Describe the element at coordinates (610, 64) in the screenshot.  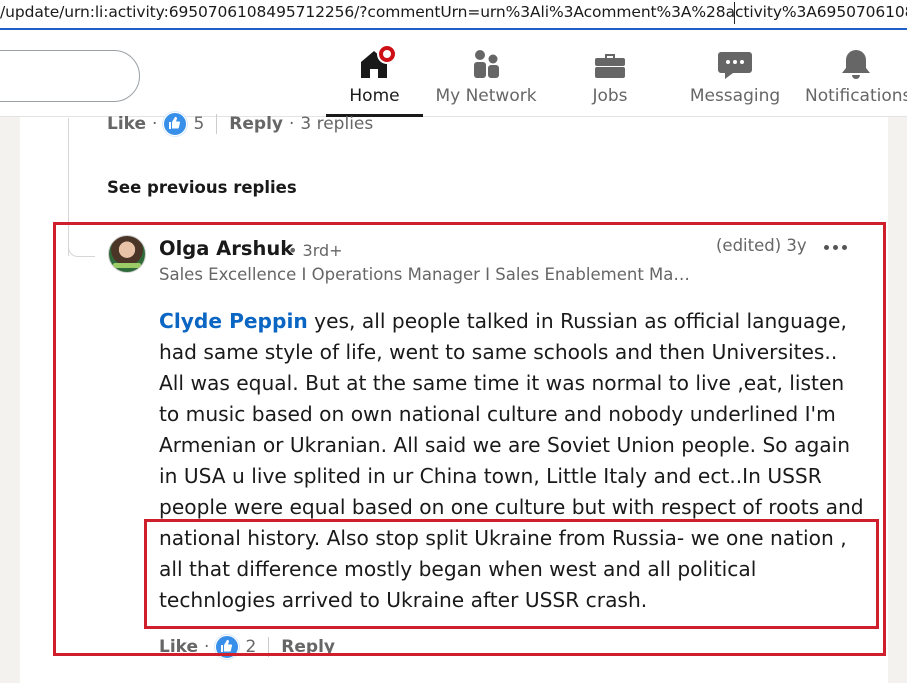
I see `briefcase-icon` at that location.